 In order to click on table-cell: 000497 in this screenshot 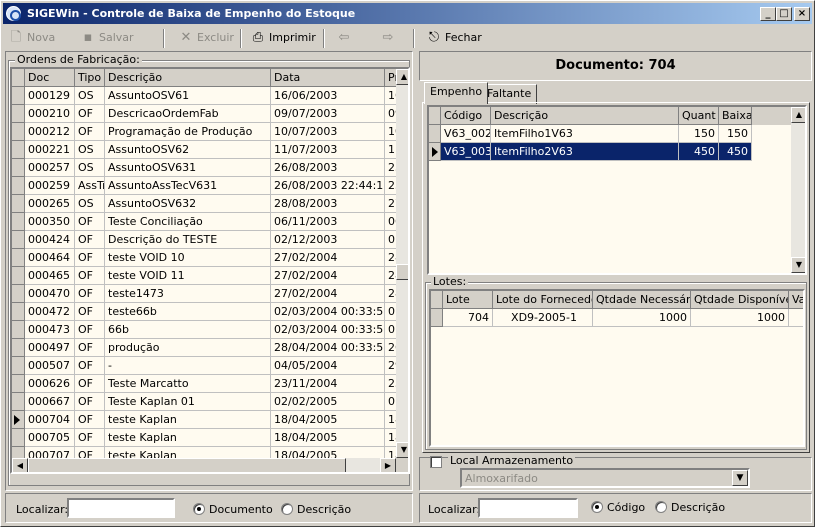, I will do `click(50, 348)`.